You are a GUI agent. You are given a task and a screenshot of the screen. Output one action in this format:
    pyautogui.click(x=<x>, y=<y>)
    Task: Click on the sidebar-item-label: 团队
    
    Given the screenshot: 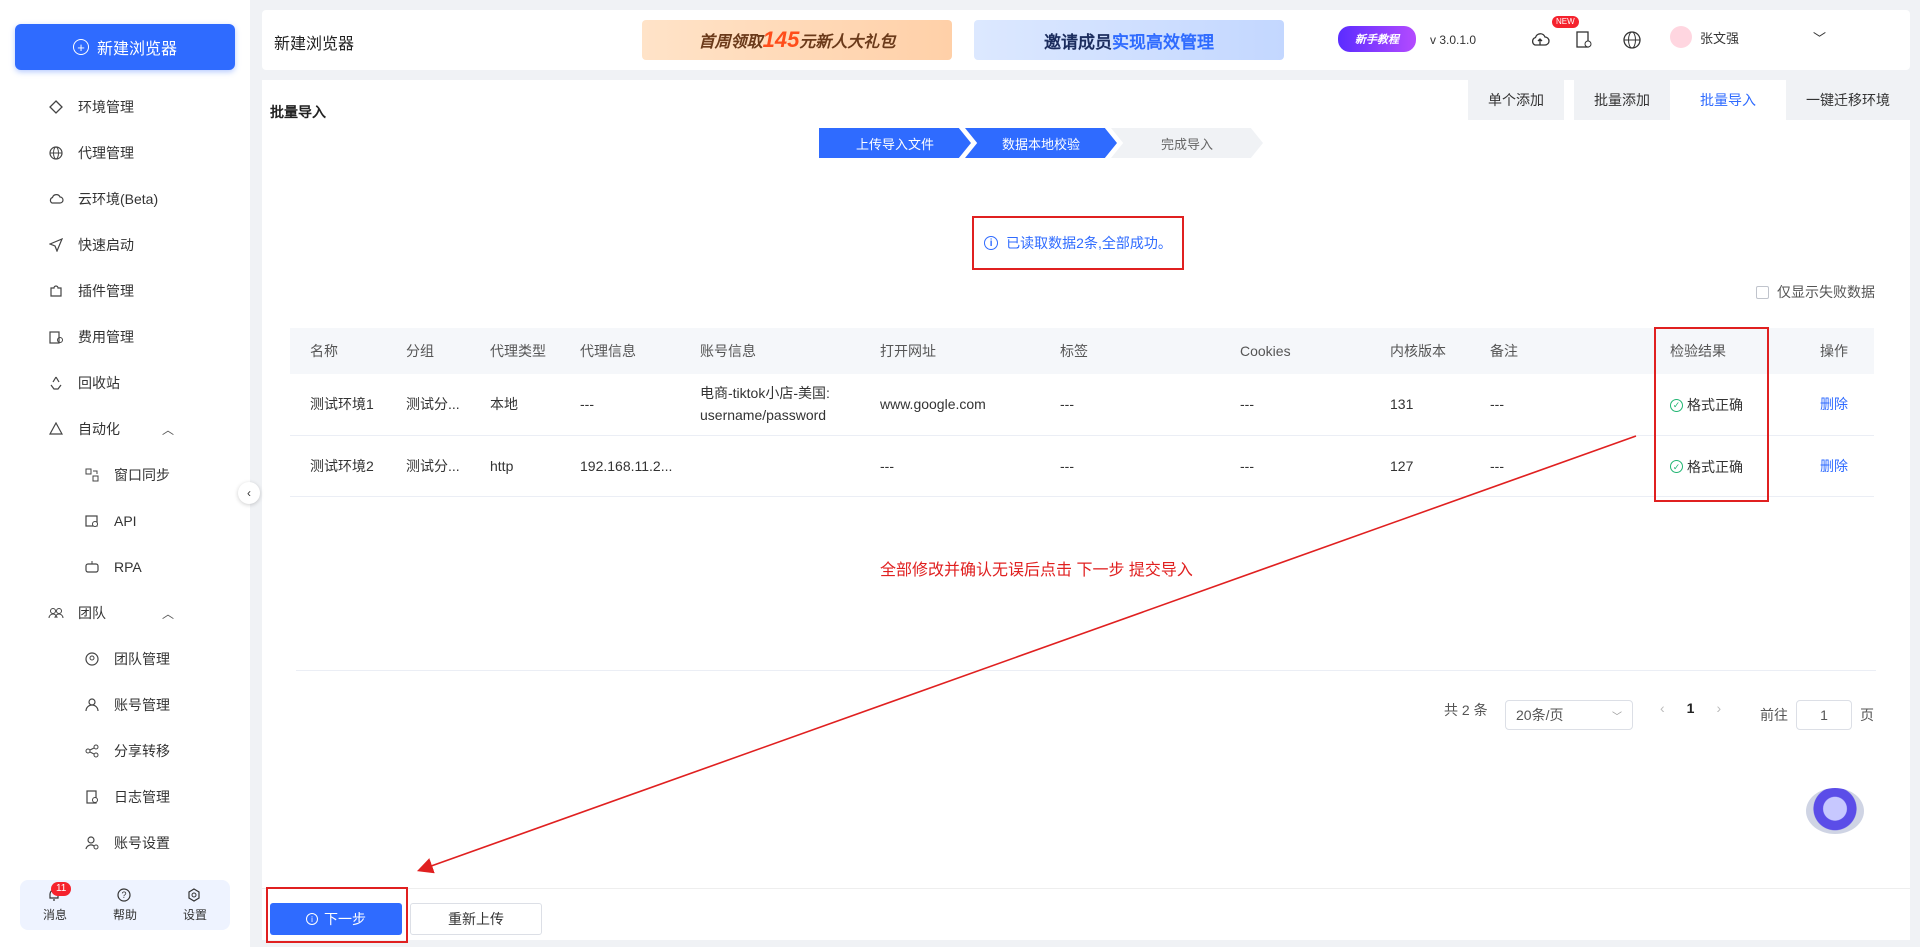 What is the action you would take?
    pyautogui.click(x=92, y=613)
    